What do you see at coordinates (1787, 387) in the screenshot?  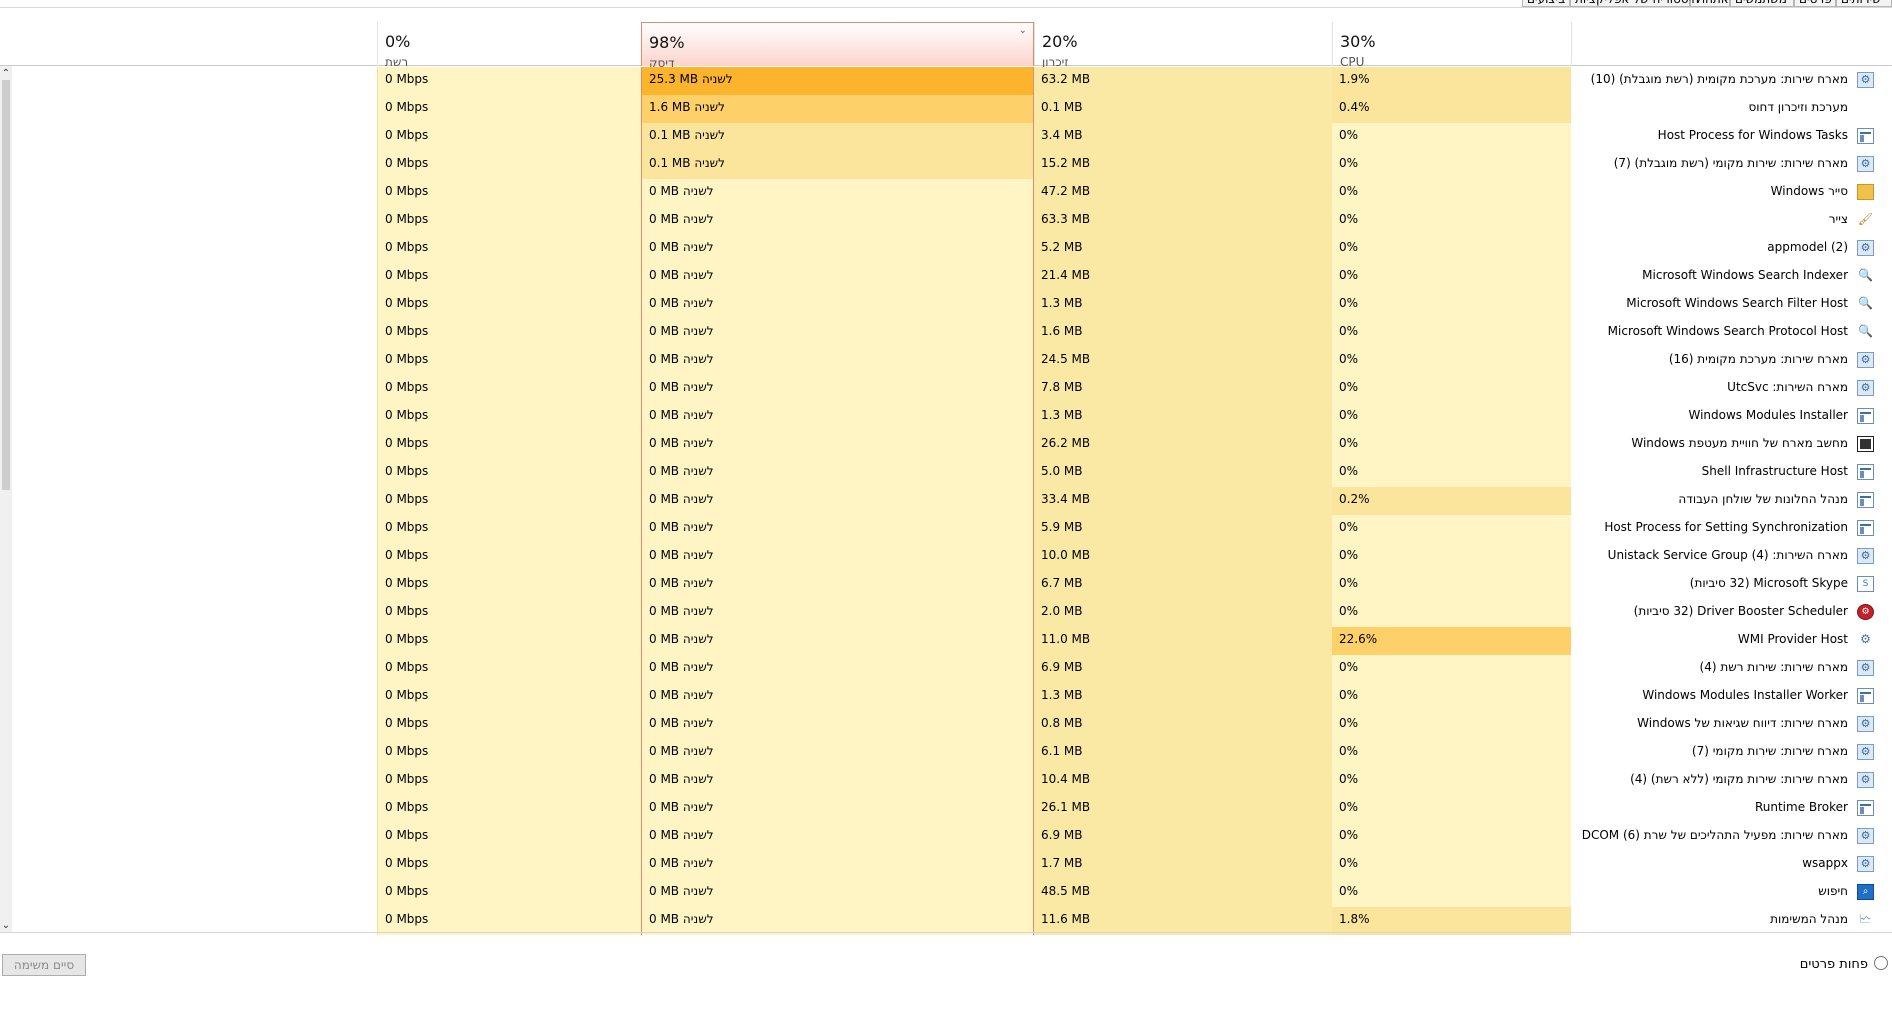 I see `process-name: מארח השירות: UtcSvc` at bounding box center [1787, 387].